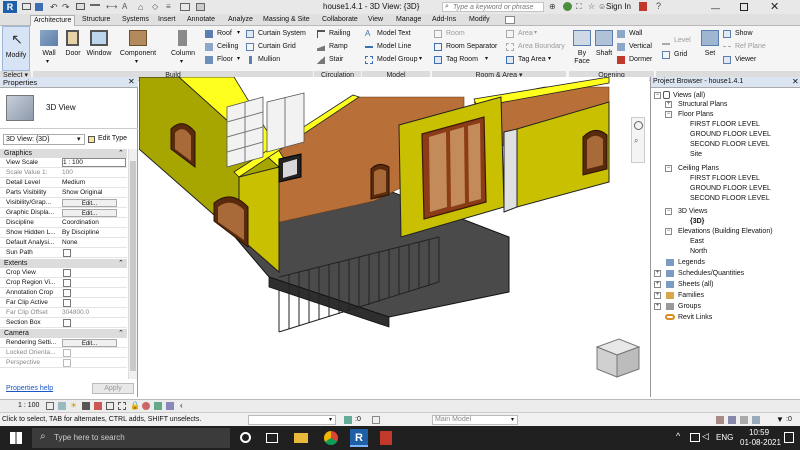  I want to click on collapse-icon: −, so click(668, 168).